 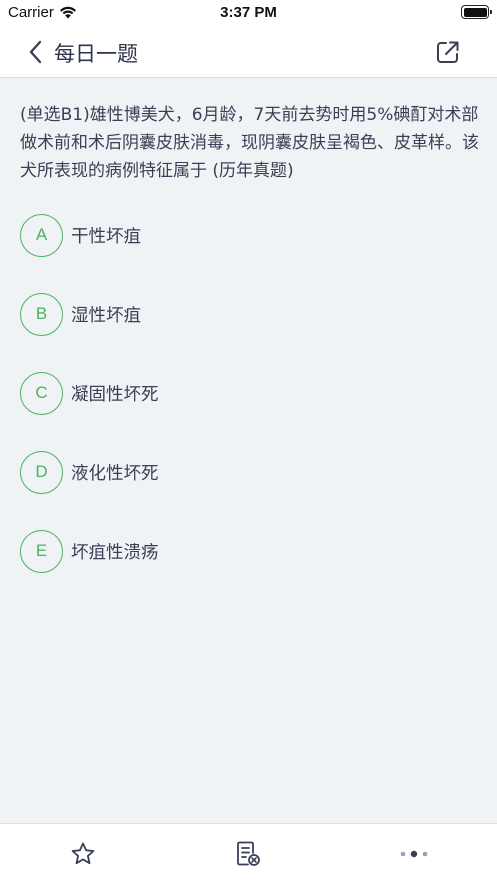 What do you see at coordinates (115, 552) in the screenshot?
I see `option-text: 坏疽性溃疡` at bounding box center [115, 552].